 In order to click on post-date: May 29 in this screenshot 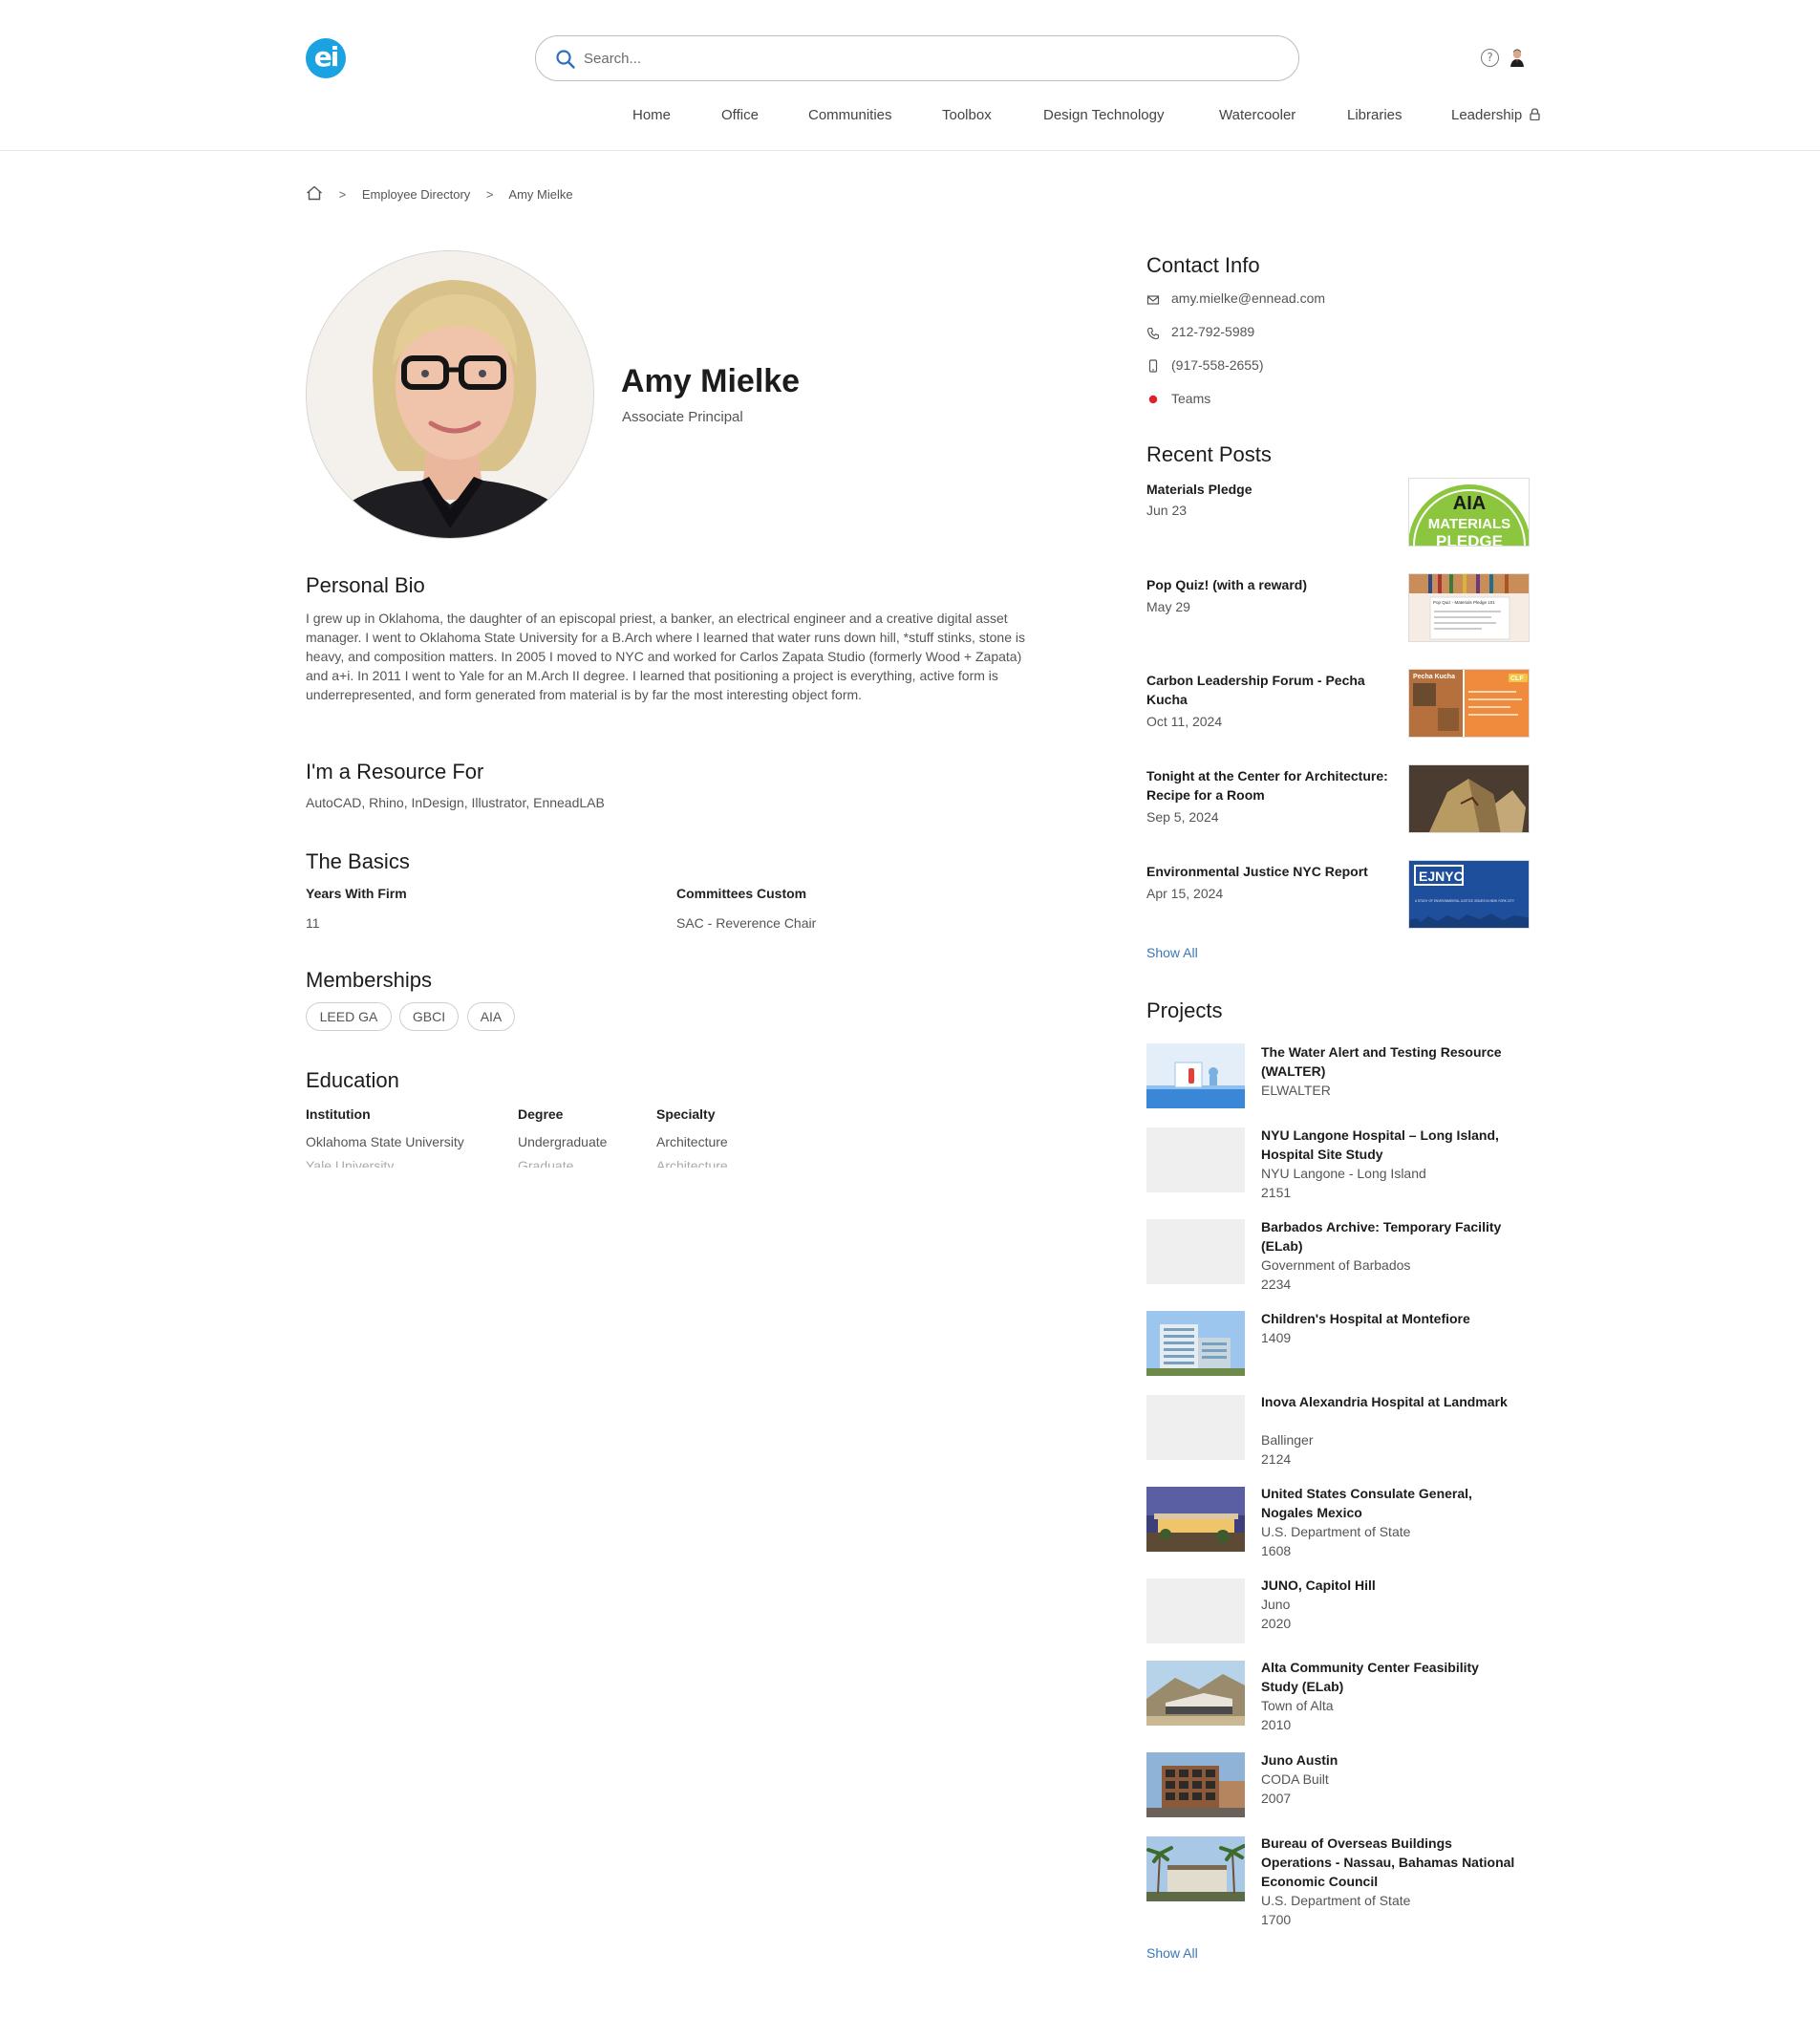, I will do `click(1168, 606)`.